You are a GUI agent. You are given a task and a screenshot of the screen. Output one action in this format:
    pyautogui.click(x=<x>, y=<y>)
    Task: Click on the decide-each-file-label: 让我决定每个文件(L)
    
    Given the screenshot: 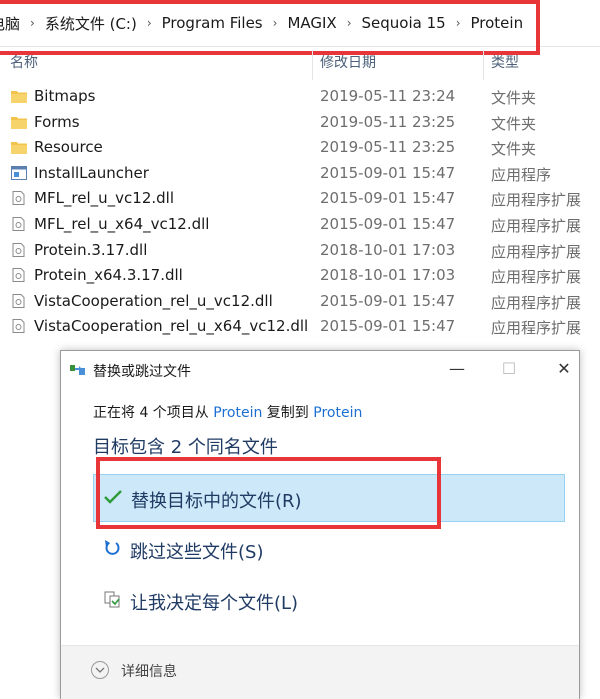 What is the action you would take?
    pyautogui.click(x=214, y=603)
    